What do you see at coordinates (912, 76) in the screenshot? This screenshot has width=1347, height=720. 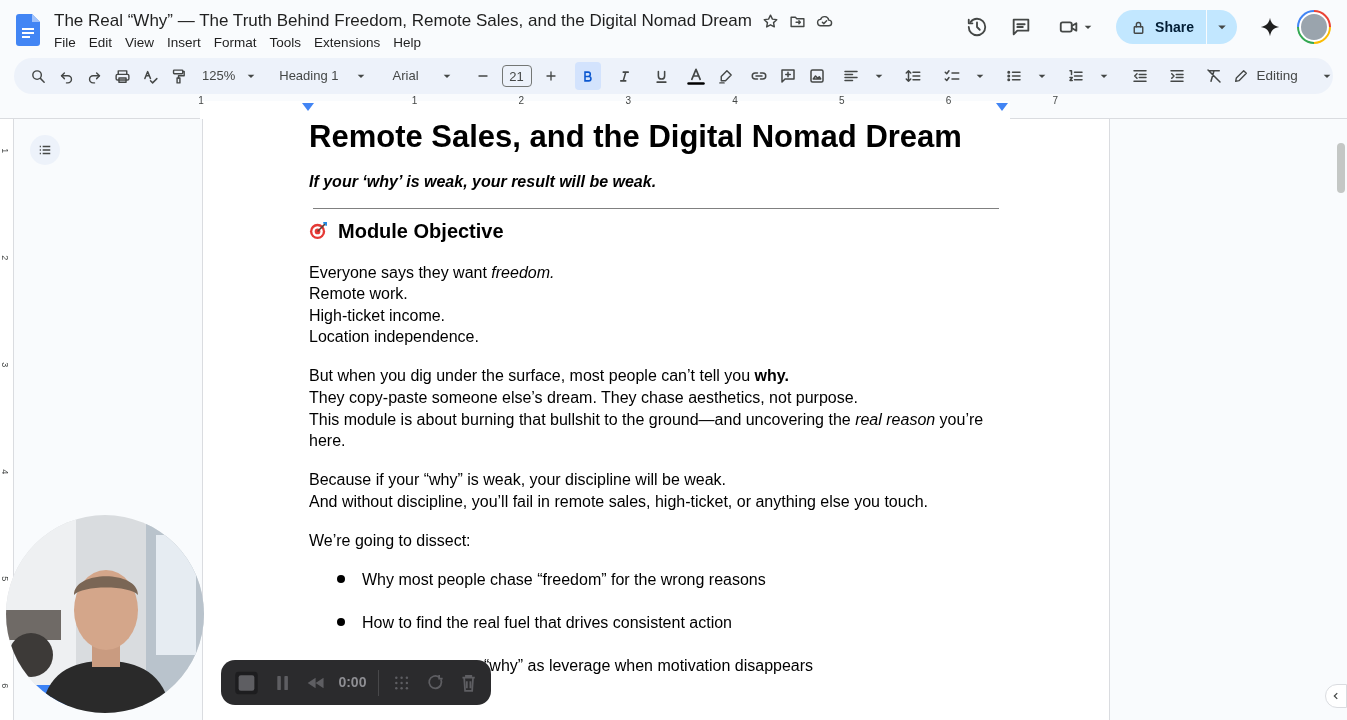 I see `line-spacing-icon` at bounding box center [912, 76].